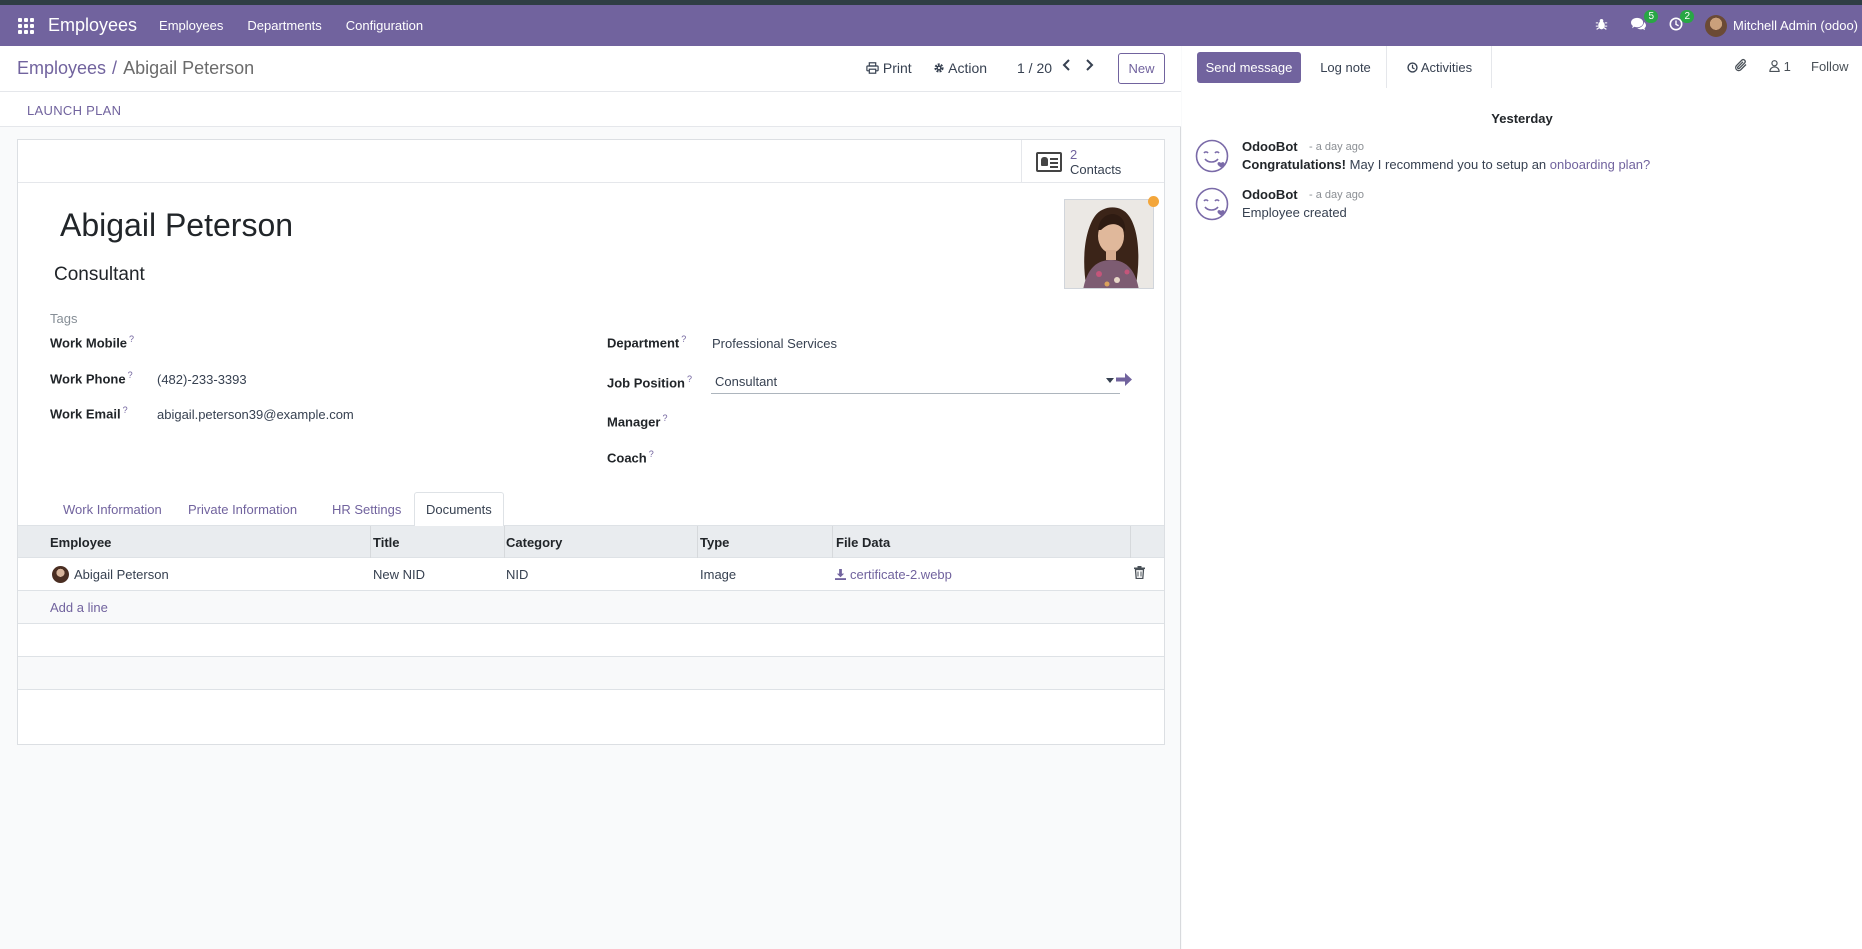  Describe the element at coordinates (1412, 67) in the screenshot. I see `clock-icon` at that location.